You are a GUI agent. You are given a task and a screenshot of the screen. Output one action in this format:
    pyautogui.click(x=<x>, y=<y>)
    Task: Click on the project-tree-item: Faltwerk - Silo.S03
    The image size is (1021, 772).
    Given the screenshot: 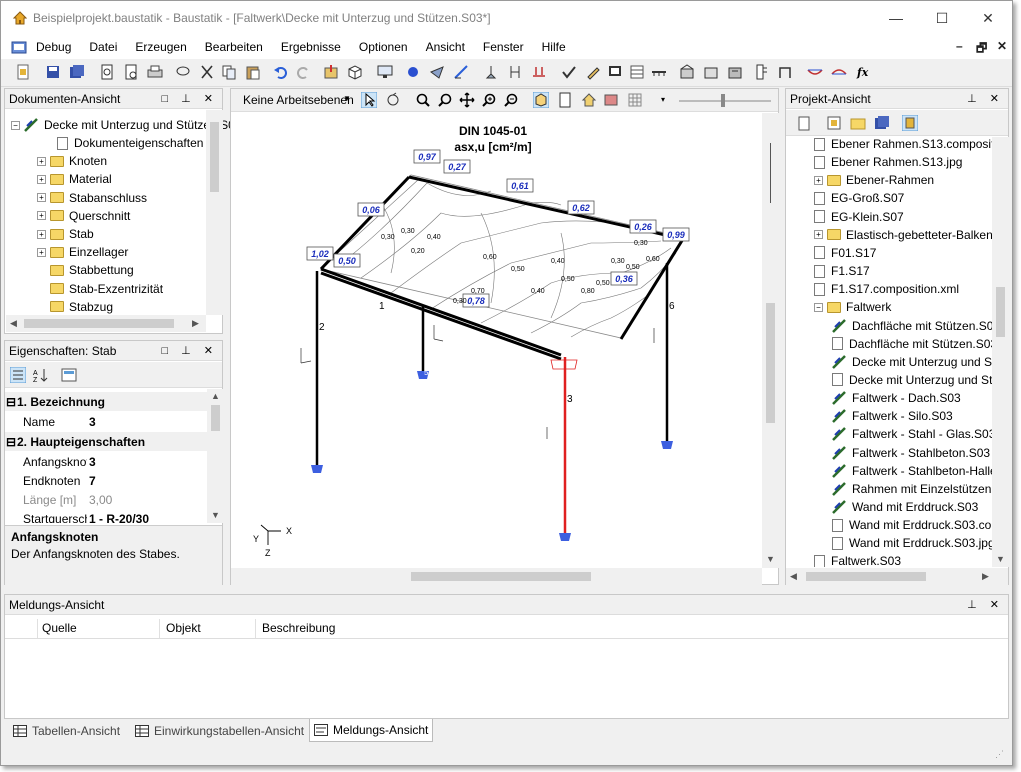 What is the action you would take?
    pyautogui.click(x=892, y=416)
    